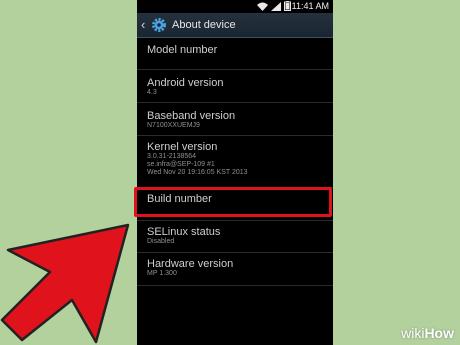 Image resolution: width=460 pixels, height=345 pixels. What do you see at coordinates (162, 273) in the screenshot?
I see `item-value: MP 1.300` at bounding box center [162, 273].